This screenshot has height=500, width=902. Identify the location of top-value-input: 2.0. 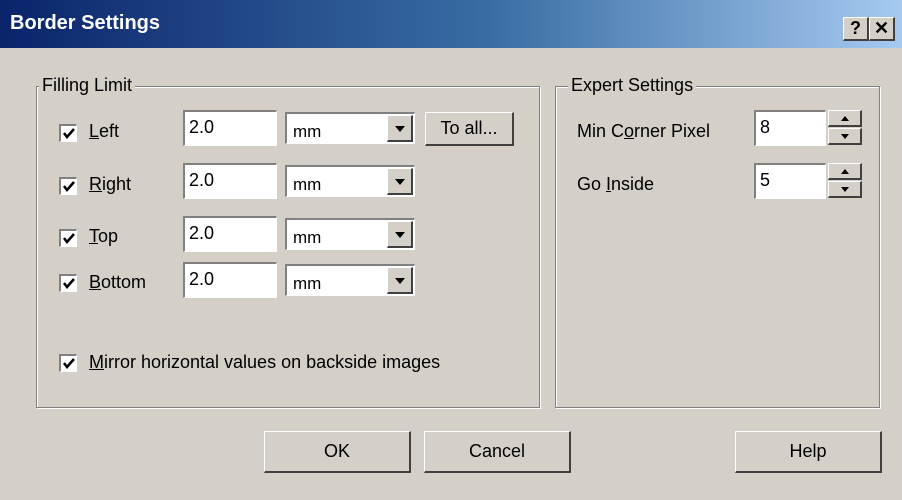
(230, 234).